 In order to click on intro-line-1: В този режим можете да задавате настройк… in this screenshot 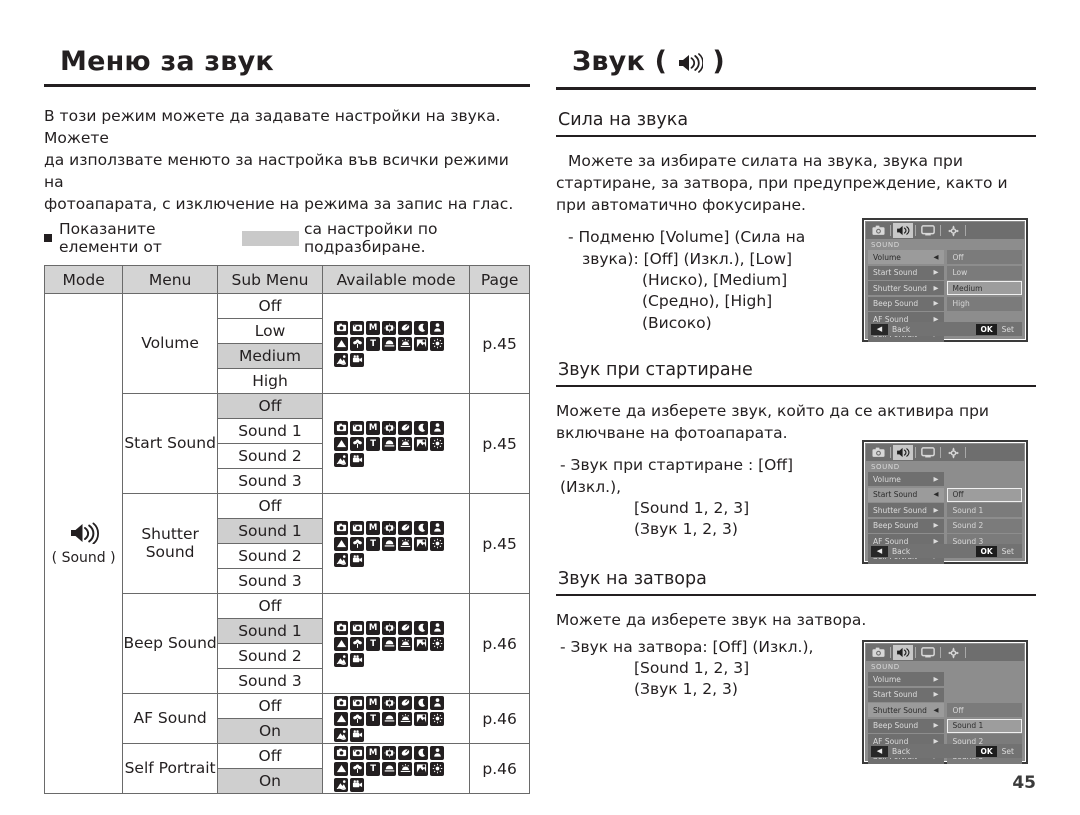, I will do `click(272, 127)`.